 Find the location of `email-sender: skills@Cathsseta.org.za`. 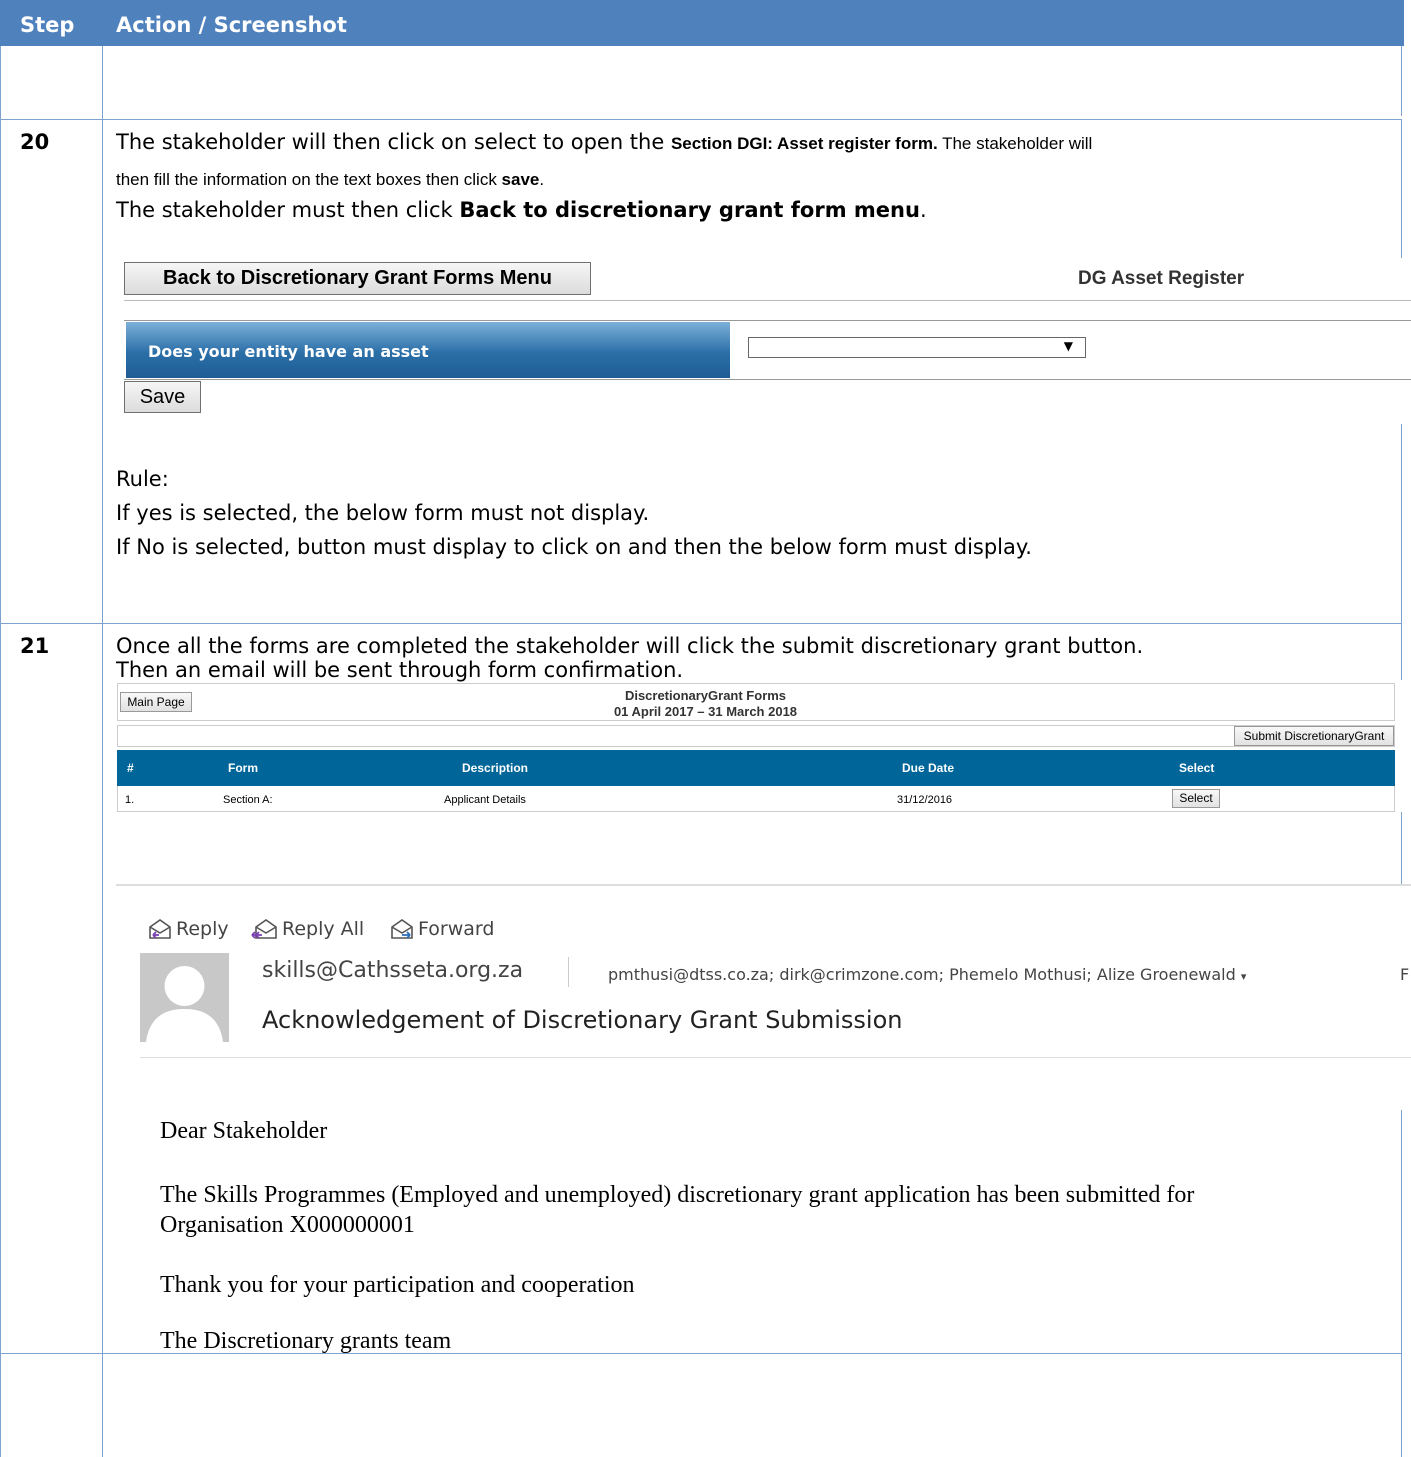

email-sender: skills@Cathsseta.org.za is located at coordinates (393, 970).